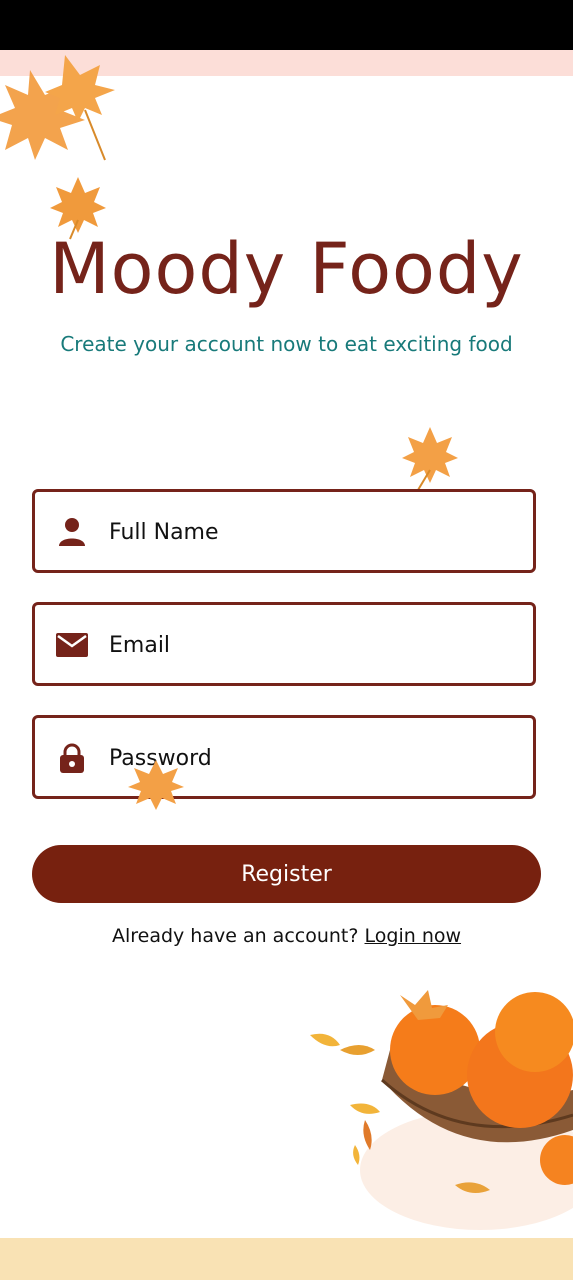 The width and height of the screenshot is (573, 1280). Describe the element at coordinates (314, 645) in the screenshot. I see `email-input` at that location.